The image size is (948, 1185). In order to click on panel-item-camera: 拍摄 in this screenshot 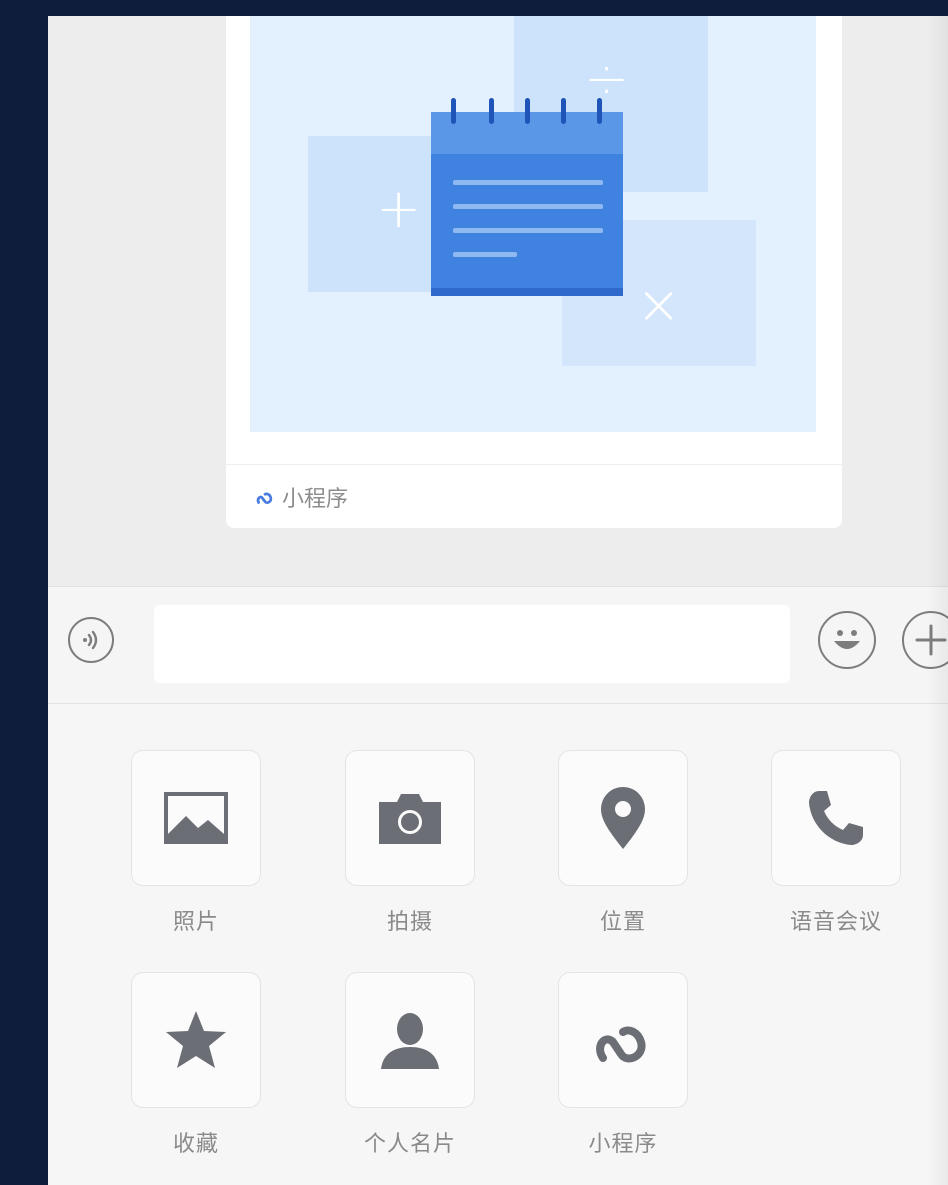, I will do `click(410, 843)`.